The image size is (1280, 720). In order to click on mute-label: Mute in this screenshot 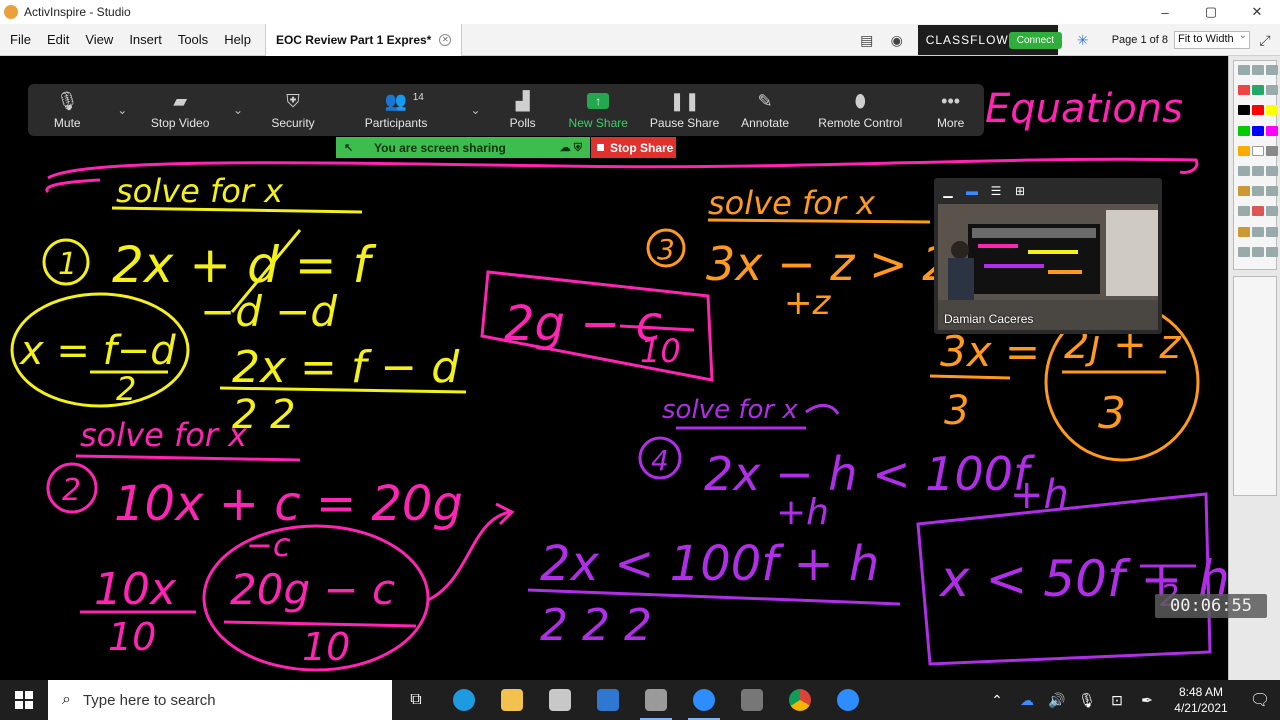, I will do `click(67, 123)`.